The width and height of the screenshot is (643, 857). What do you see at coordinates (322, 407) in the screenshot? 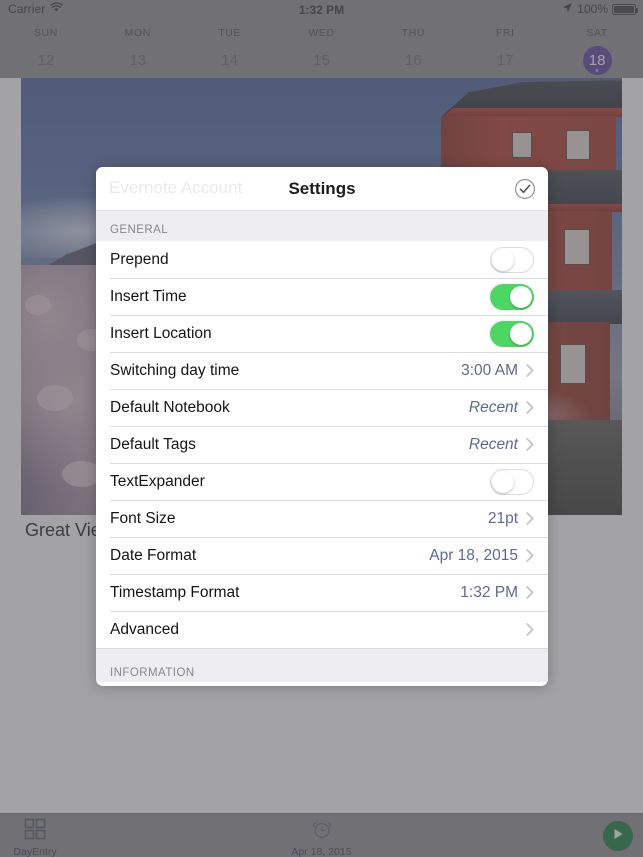
I see `setting-row-default-notebook: Default Notebook Recent` at bounding box center [322, 407].